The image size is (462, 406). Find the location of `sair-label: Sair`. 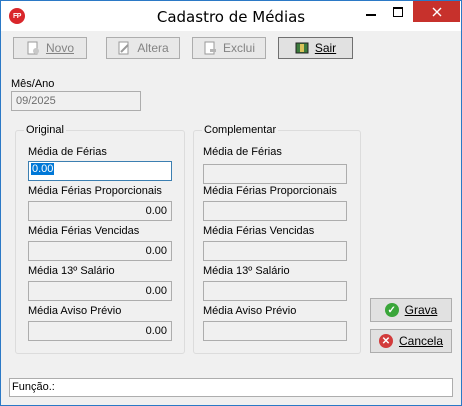

sair-label: Sair is located at coordinates (325, 48).